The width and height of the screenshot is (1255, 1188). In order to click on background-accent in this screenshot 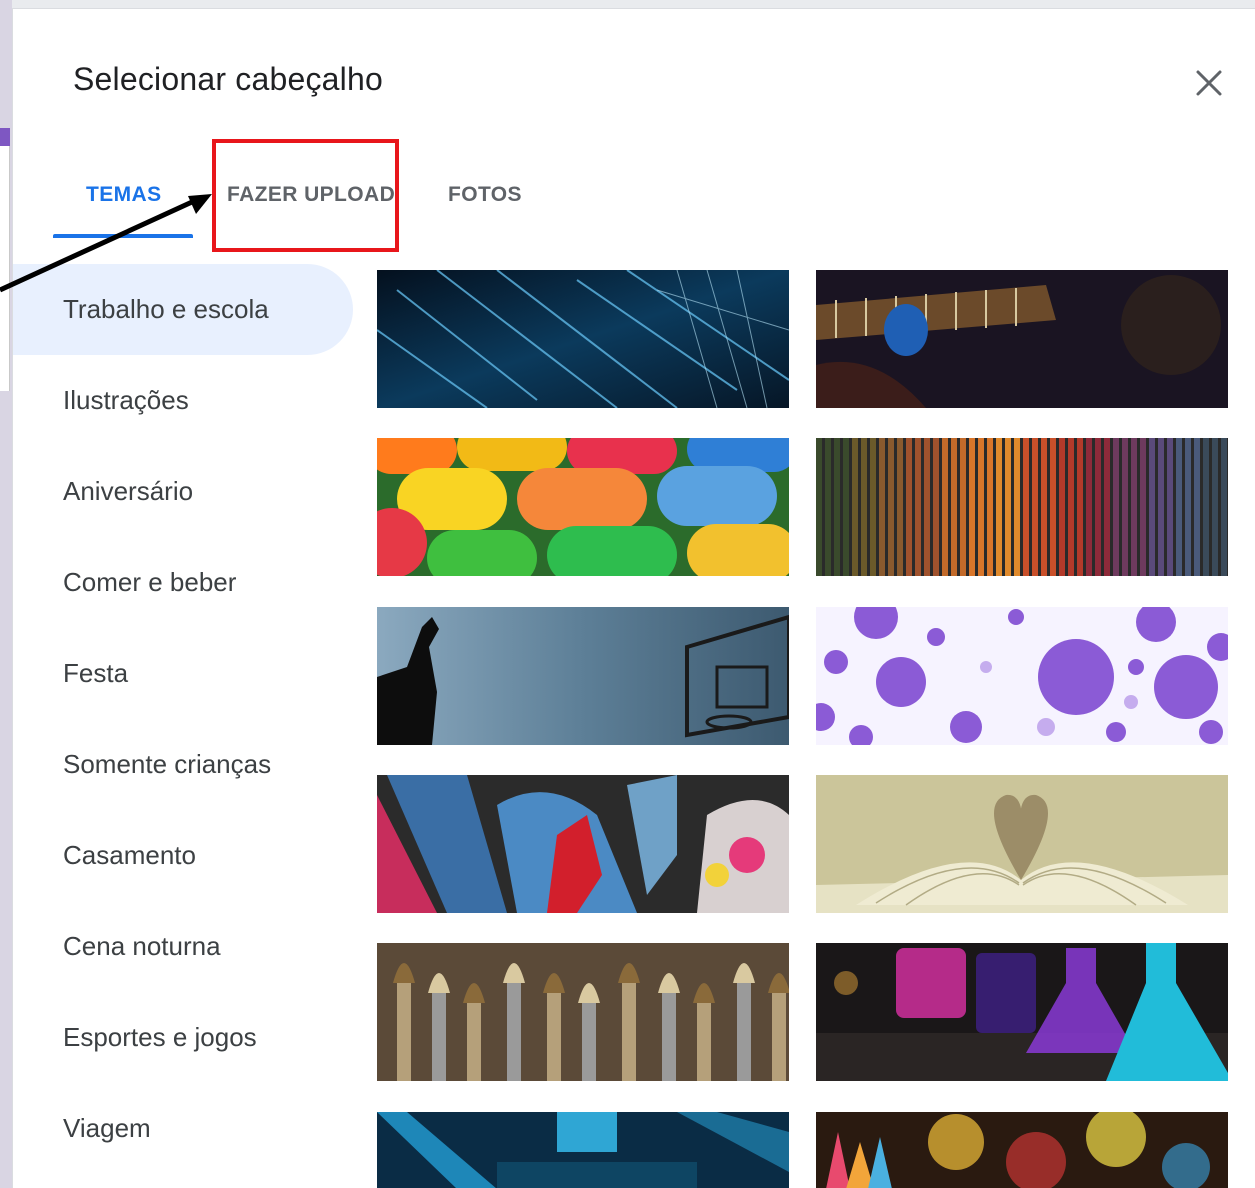, I will do `click(5, 137)`.